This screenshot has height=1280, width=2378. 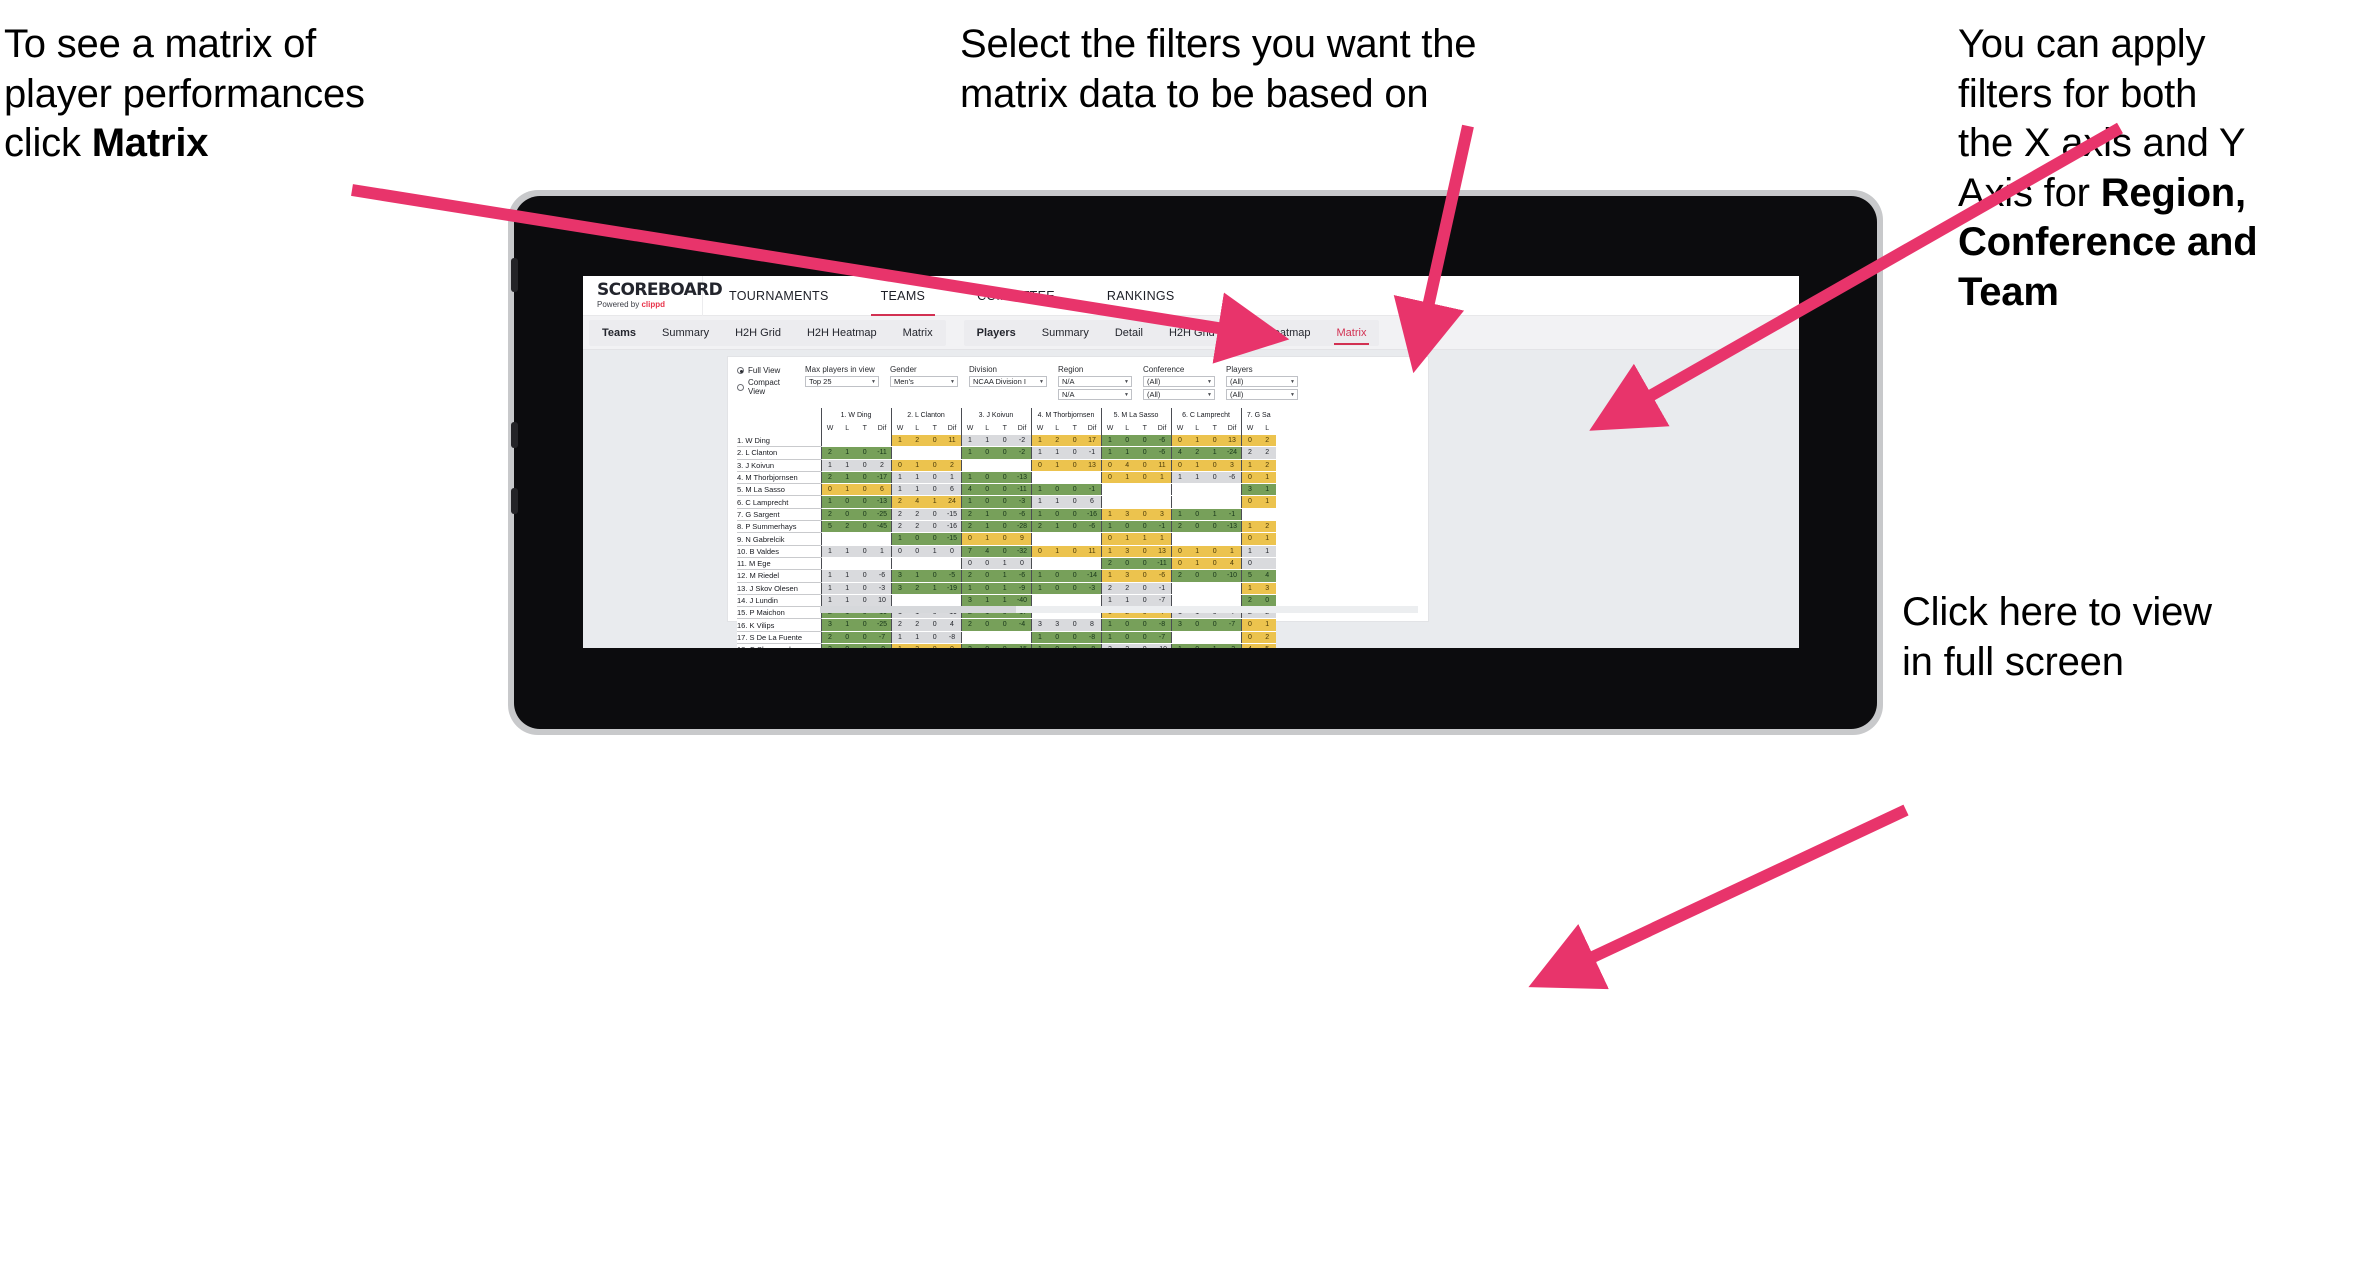 I want to click on matrix-cell: -17, so click(x=882, y=478).